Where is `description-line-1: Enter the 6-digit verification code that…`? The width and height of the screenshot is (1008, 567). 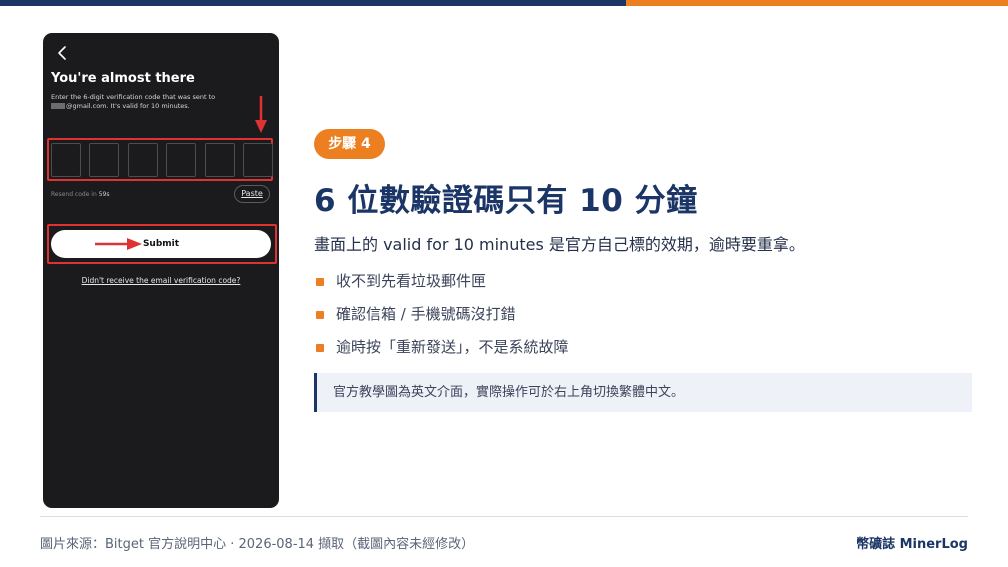
description-line-1: Enter the 6-digit verification code that… is located at coordinates (133, 97).